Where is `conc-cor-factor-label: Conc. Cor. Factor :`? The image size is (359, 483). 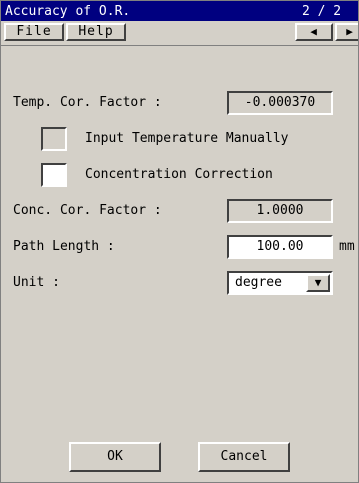 conc-cor-factor-label: Conc. Cor. Factor : is located at coordinates (87, 210).